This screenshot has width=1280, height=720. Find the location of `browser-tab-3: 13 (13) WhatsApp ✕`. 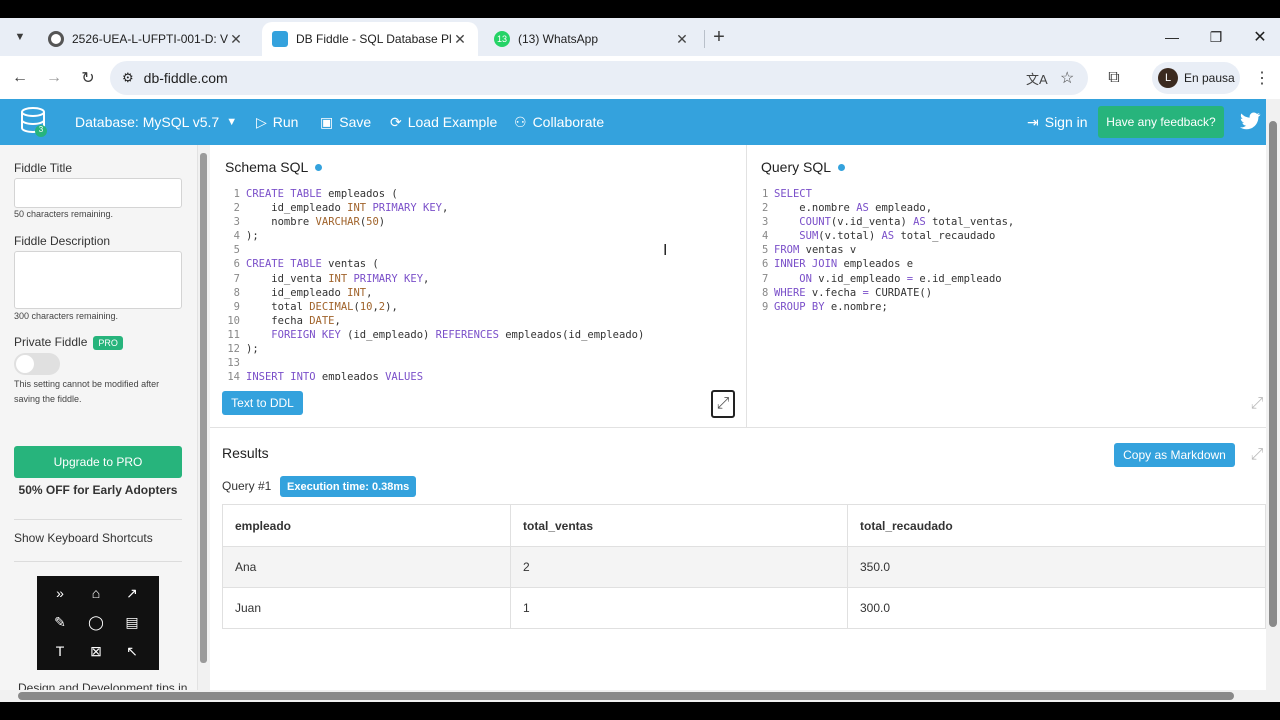

browser-tab-3: 13 (13) WhatsApp ✕ is located at coordinates (592, 39).